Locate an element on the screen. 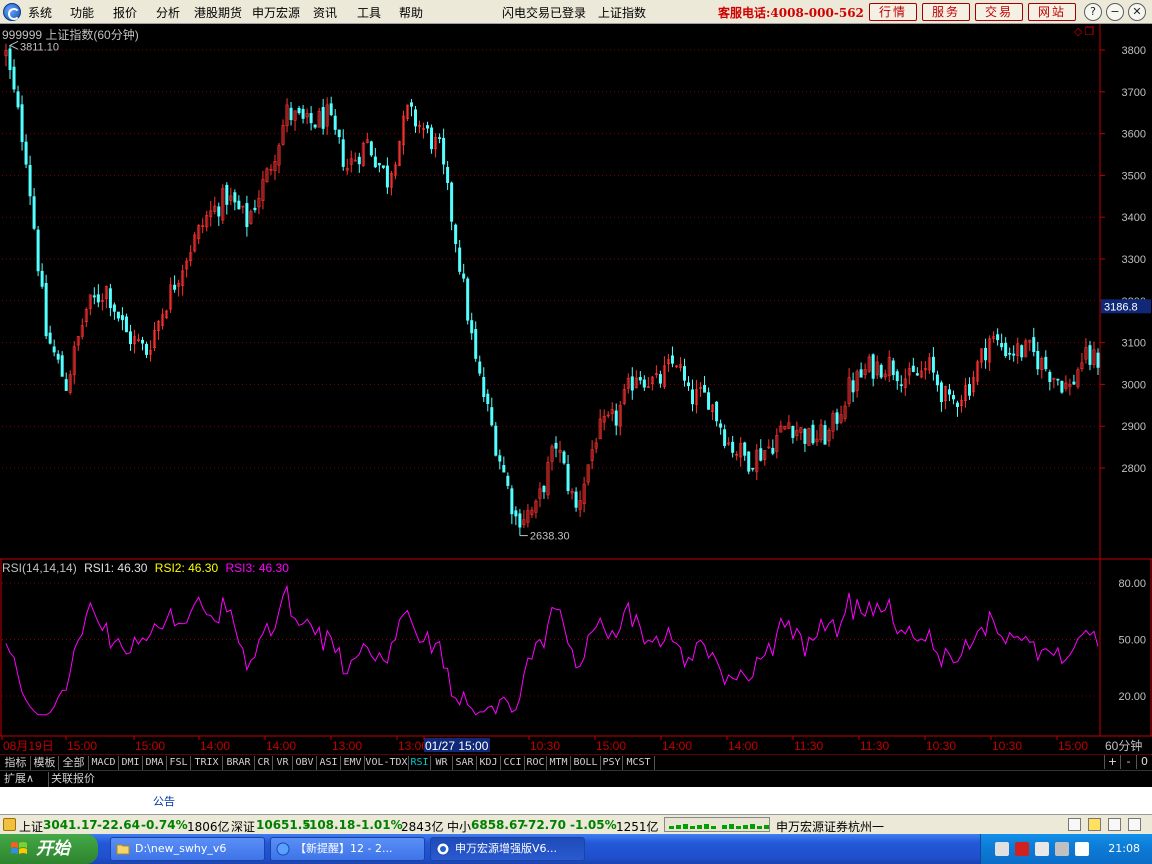 This screenshot has width=1152, height=864. zx-index-value: 6858.67 is located at coordinates (498, 825).